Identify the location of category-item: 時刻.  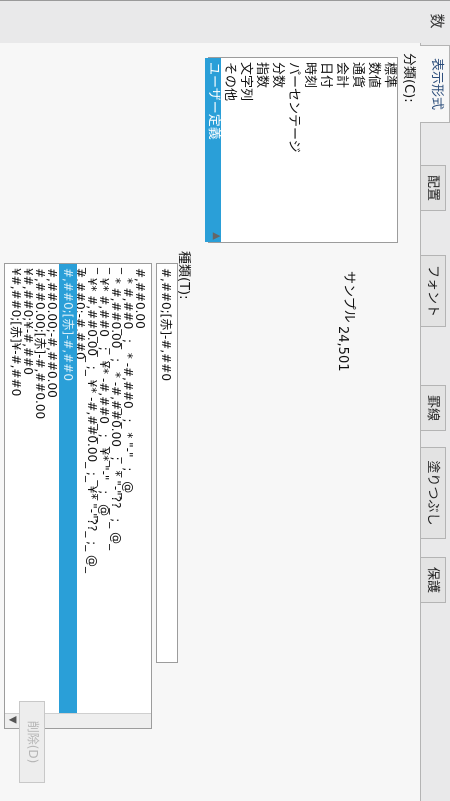
(309, 150).